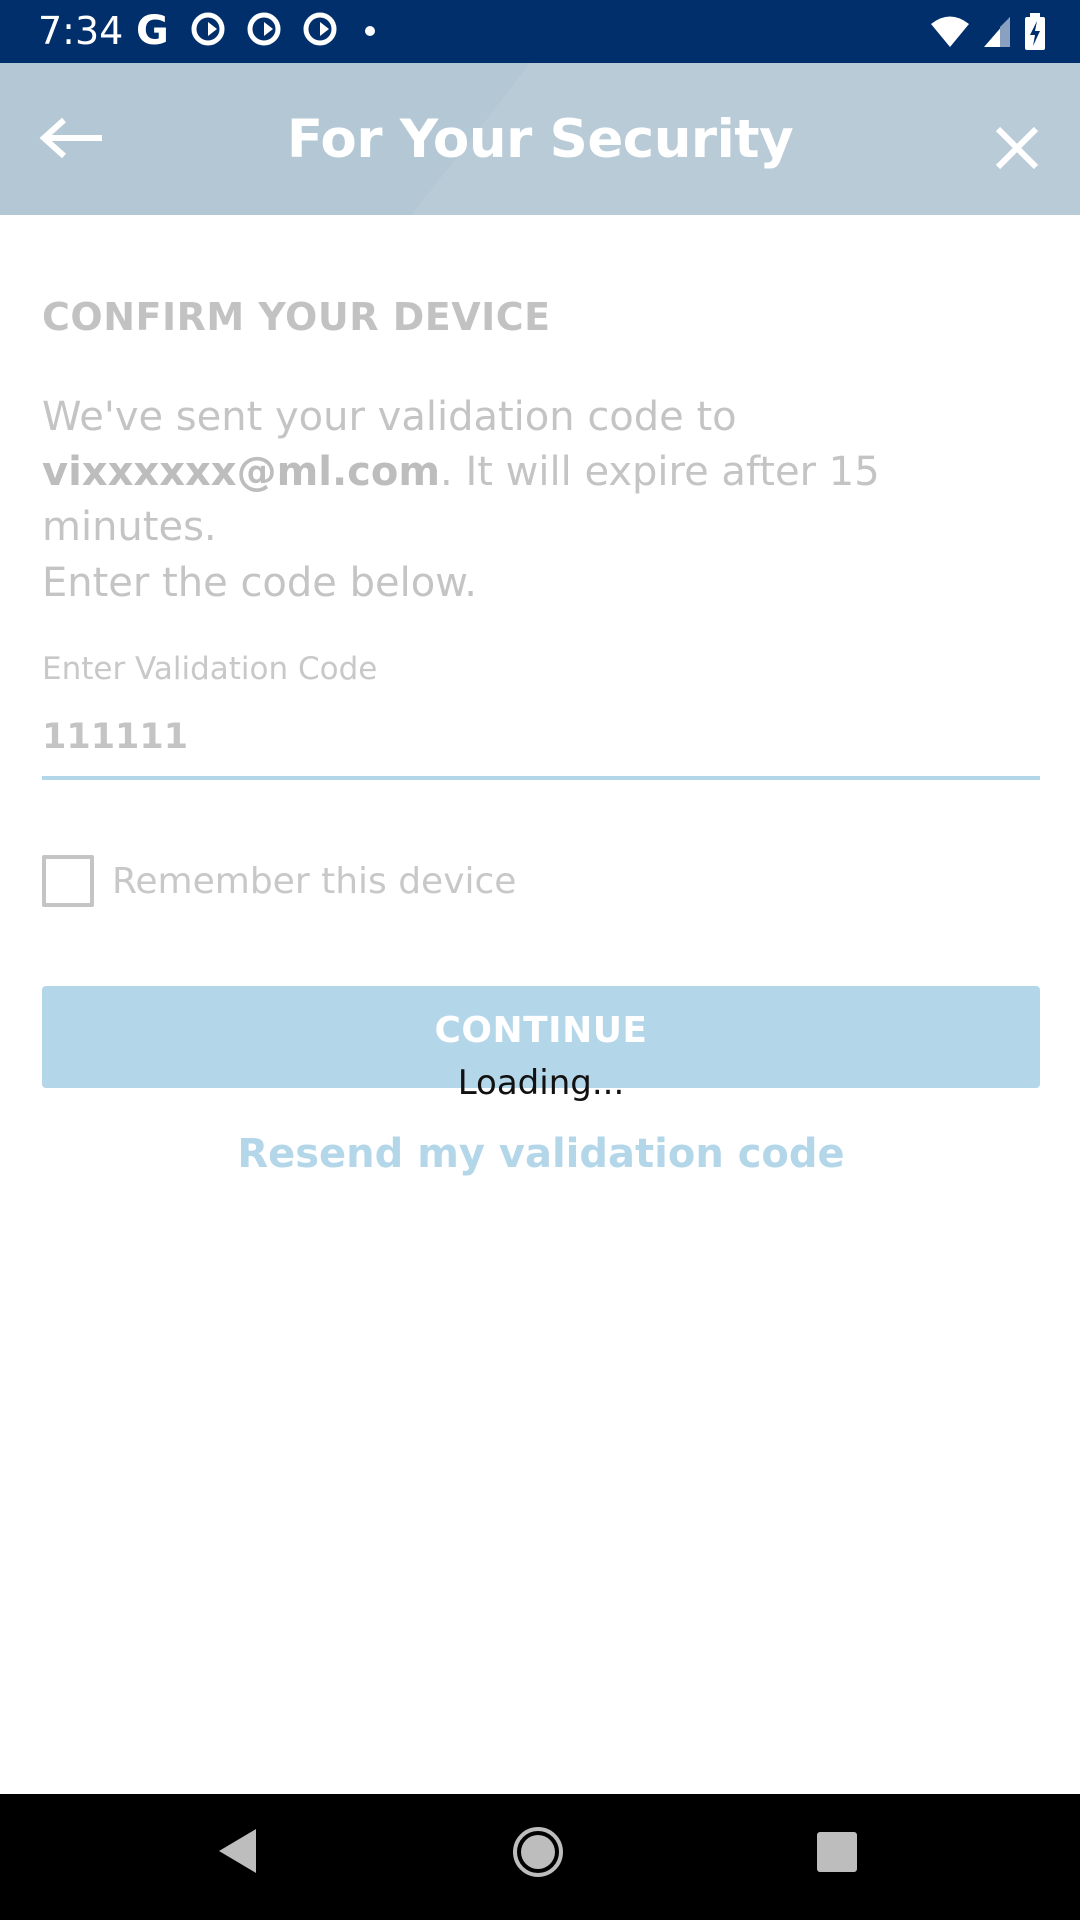 The width and height of the screenshot is (1080, 1920). I want to click on resend-code-link: Resend my validation code, so click(541, 1154).